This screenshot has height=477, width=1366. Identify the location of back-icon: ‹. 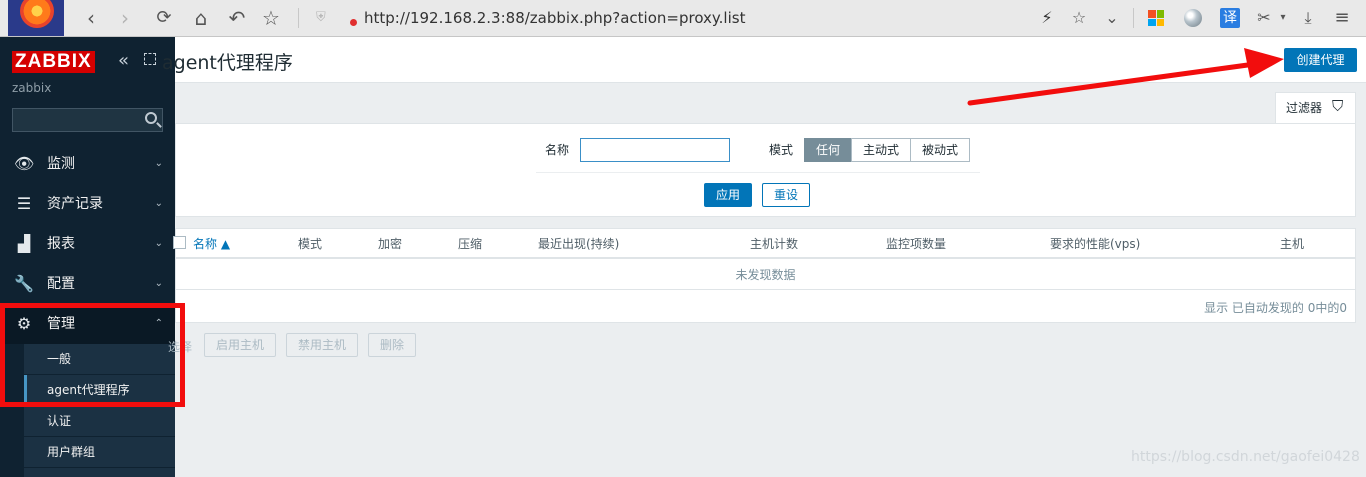
(91, 18).